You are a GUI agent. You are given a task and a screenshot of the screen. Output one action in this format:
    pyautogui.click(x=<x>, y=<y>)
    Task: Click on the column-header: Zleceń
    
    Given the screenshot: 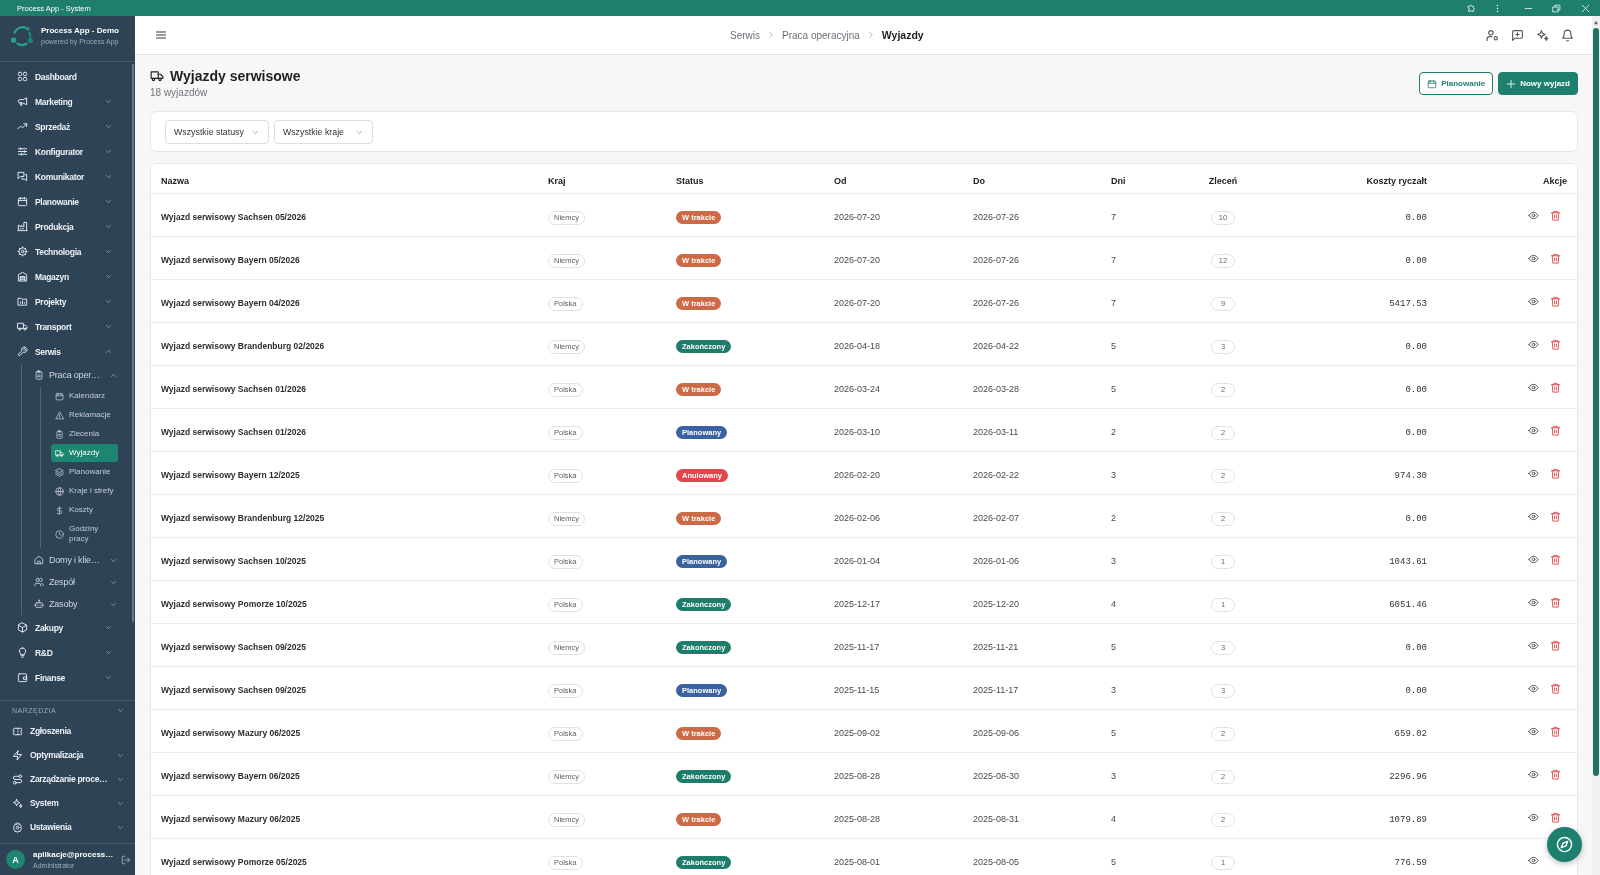 What is the action you would take?
    pyautogui.click(x=1223, y=180)
    